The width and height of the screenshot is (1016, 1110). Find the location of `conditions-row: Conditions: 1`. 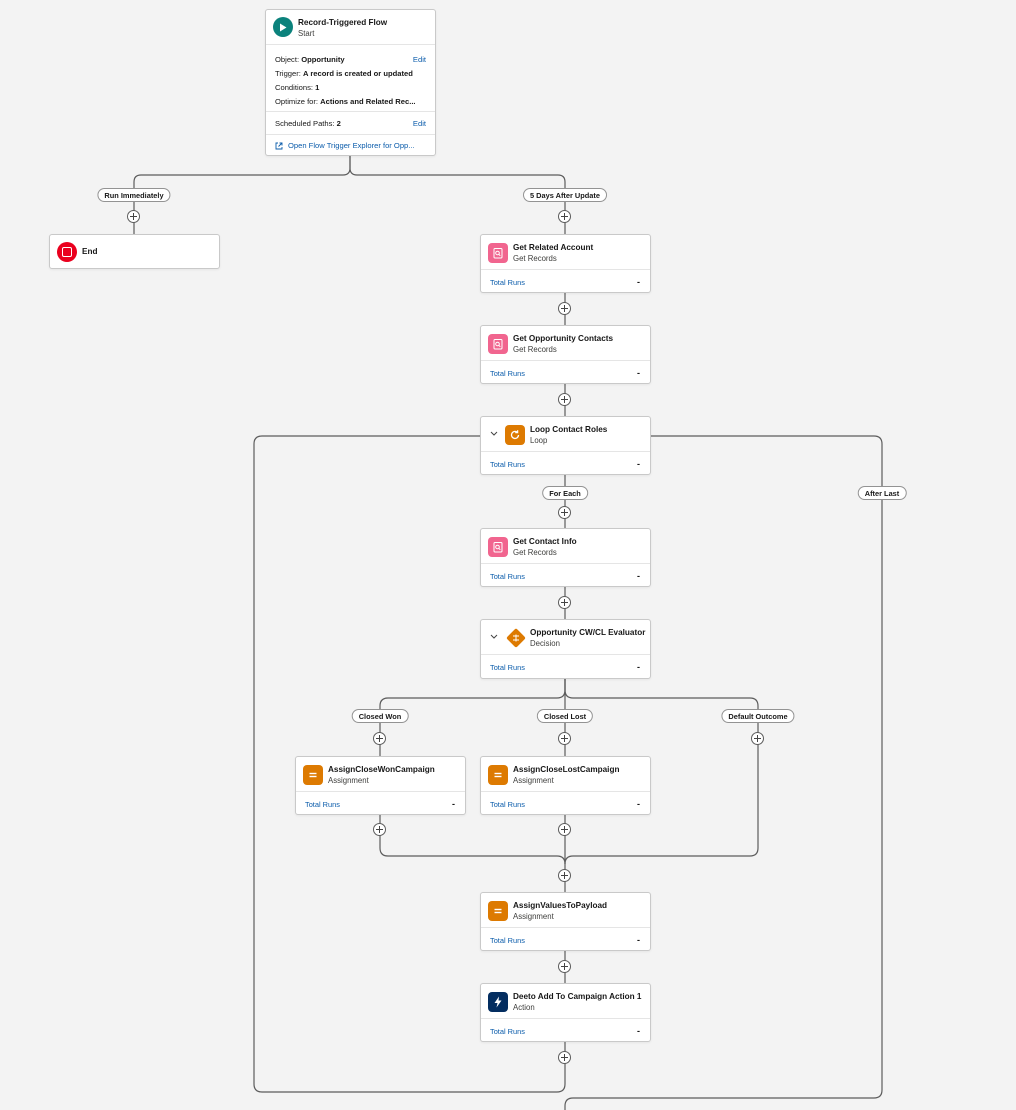

conditions-row: Conditions: 1 is located at coordinates (297, 87).